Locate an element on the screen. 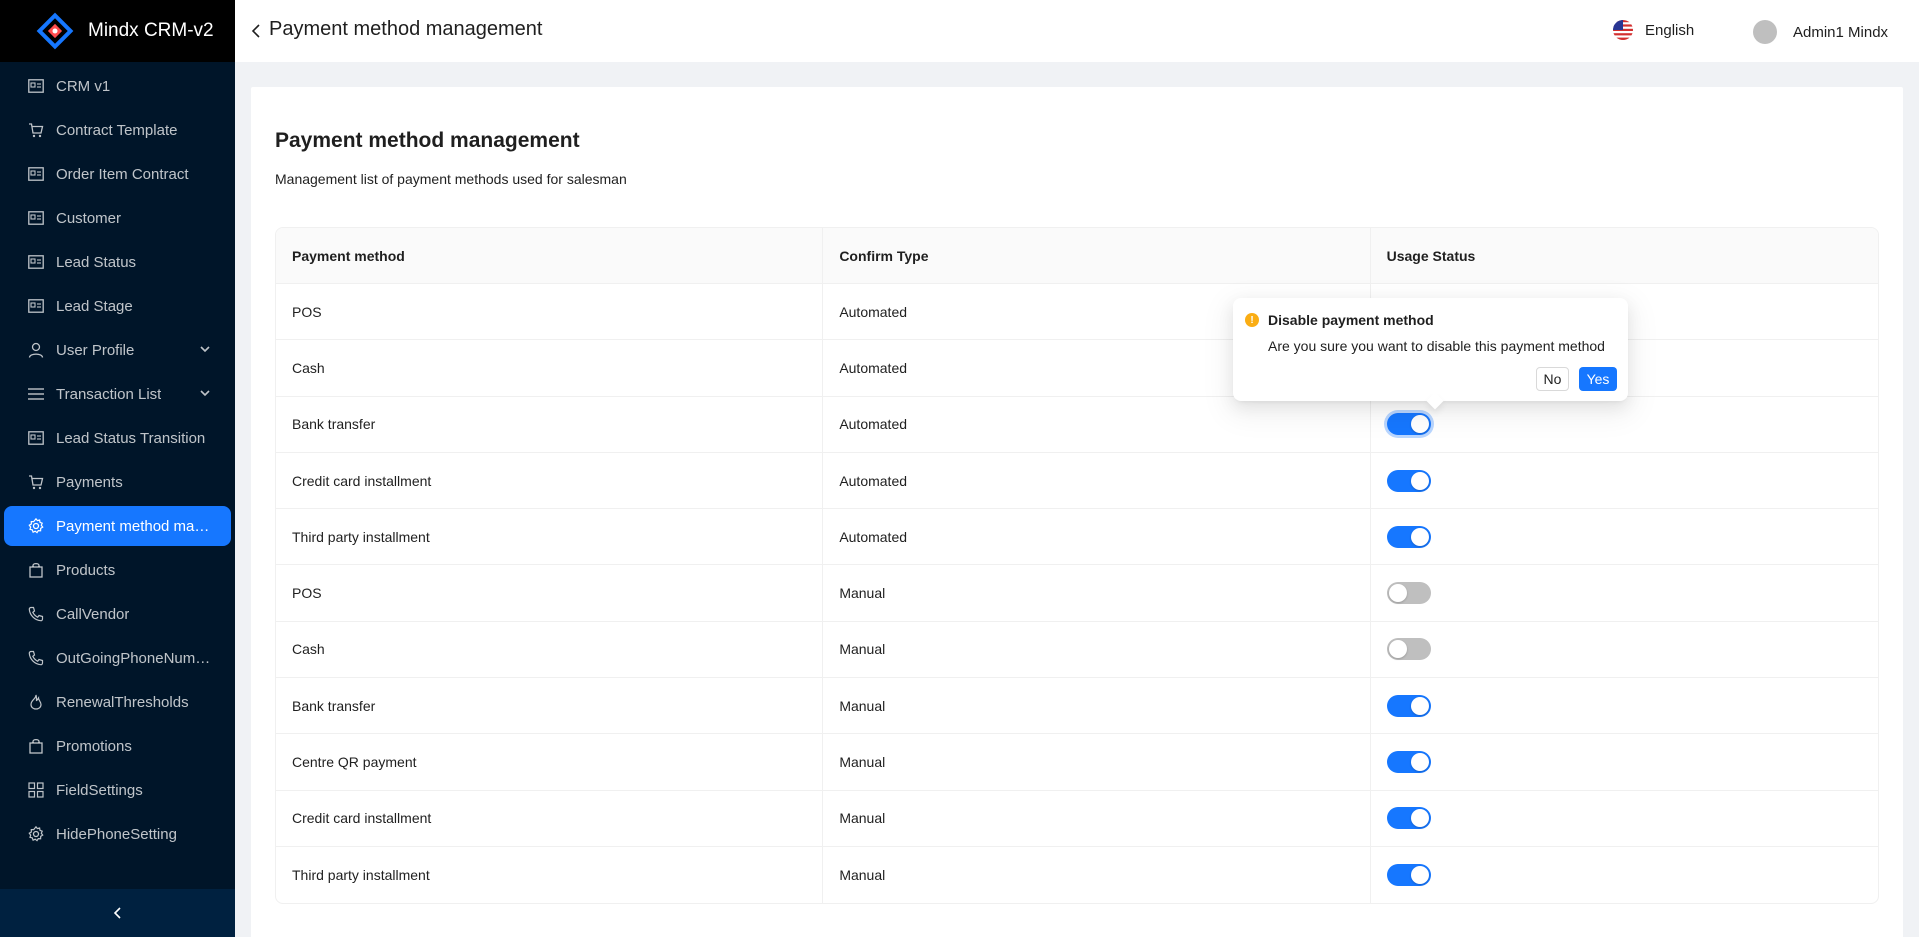 The height and width of the screenshot is (937, 1919). sidebar-item-label: FieldSettings is located at coordinates (99, 790).